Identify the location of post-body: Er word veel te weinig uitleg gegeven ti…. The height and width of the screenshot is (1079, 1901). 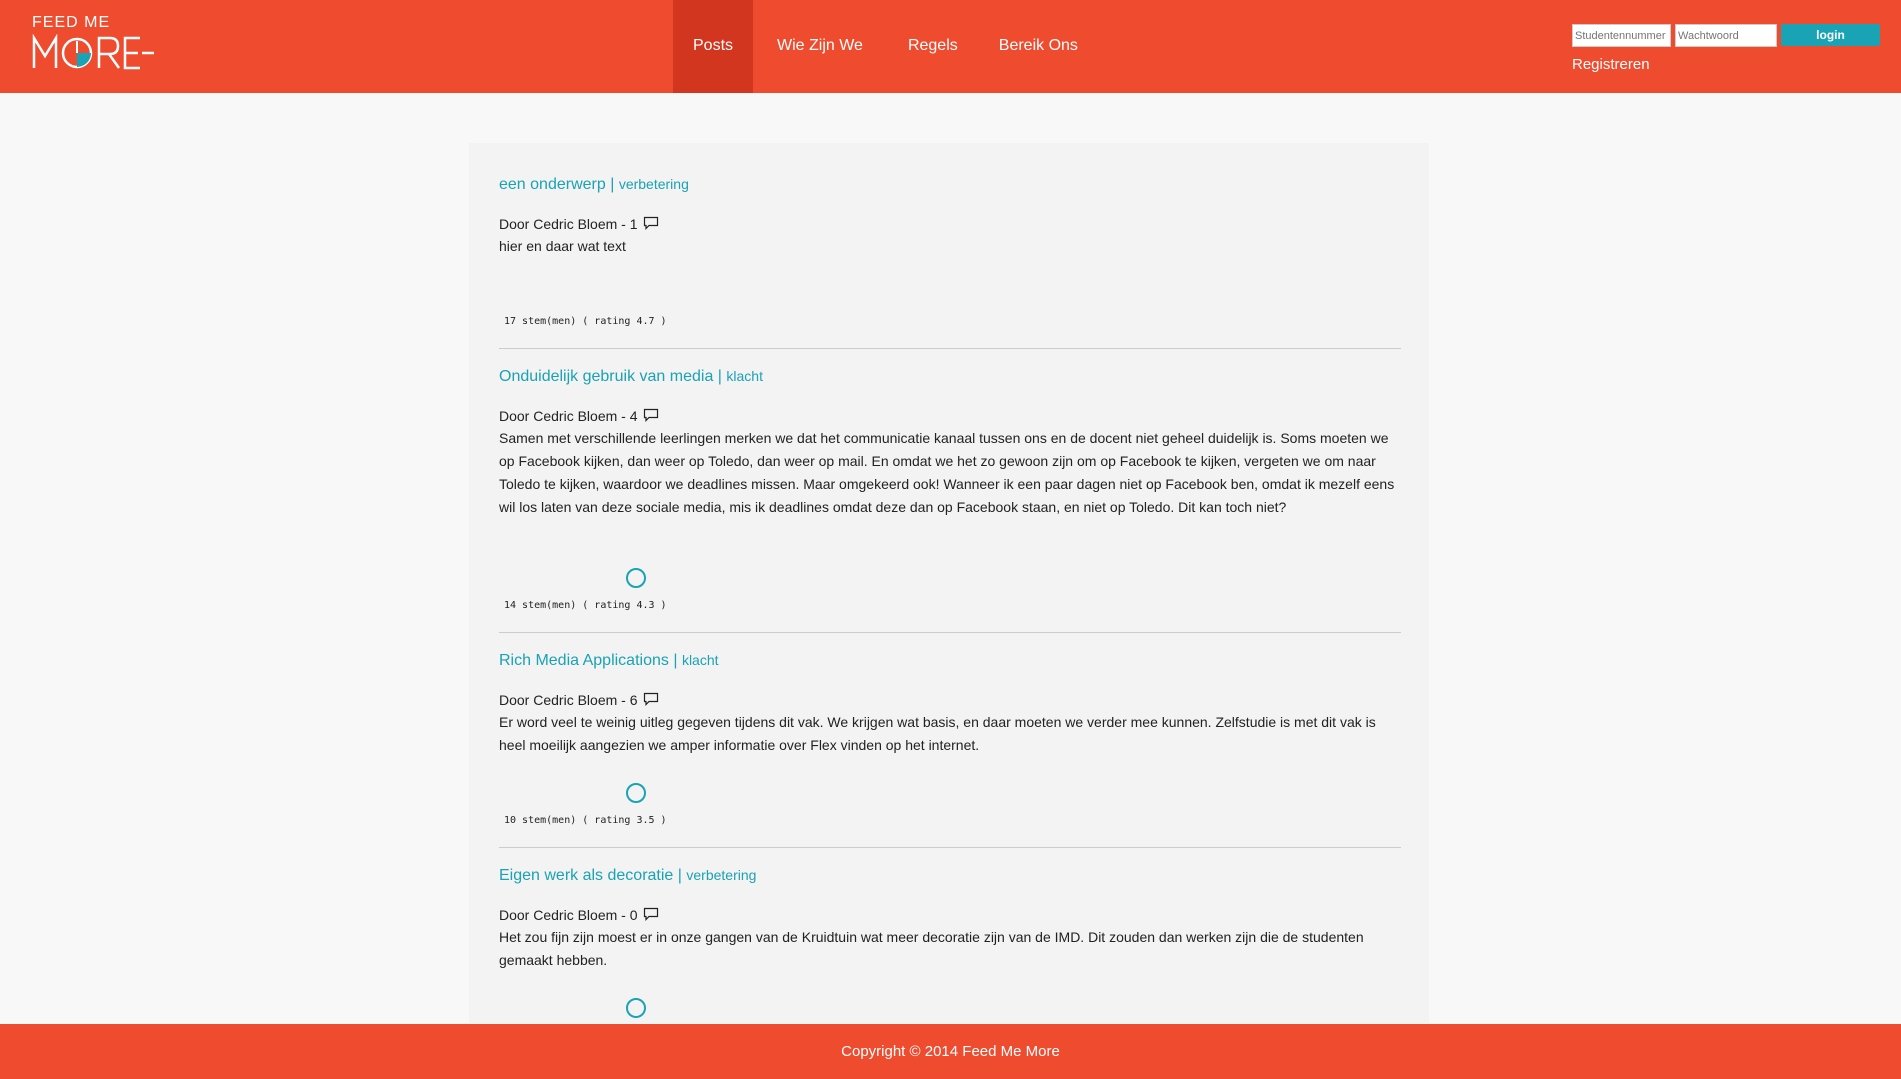
(937, 733).